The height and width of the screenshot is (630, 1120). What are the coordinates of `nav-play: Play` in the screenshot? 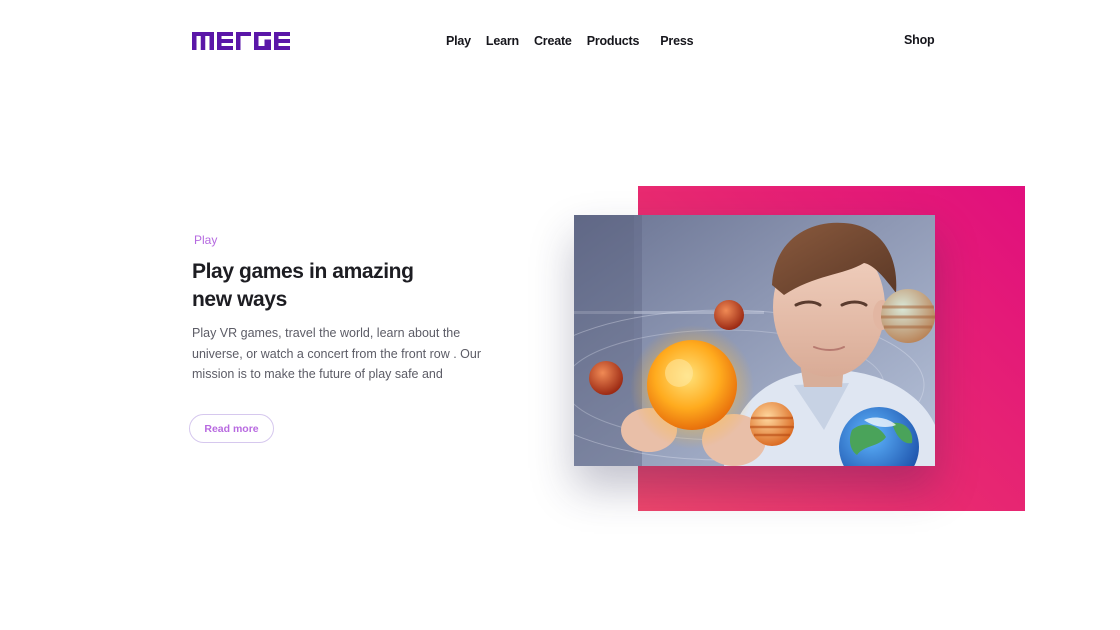 It's located at (458, 41).